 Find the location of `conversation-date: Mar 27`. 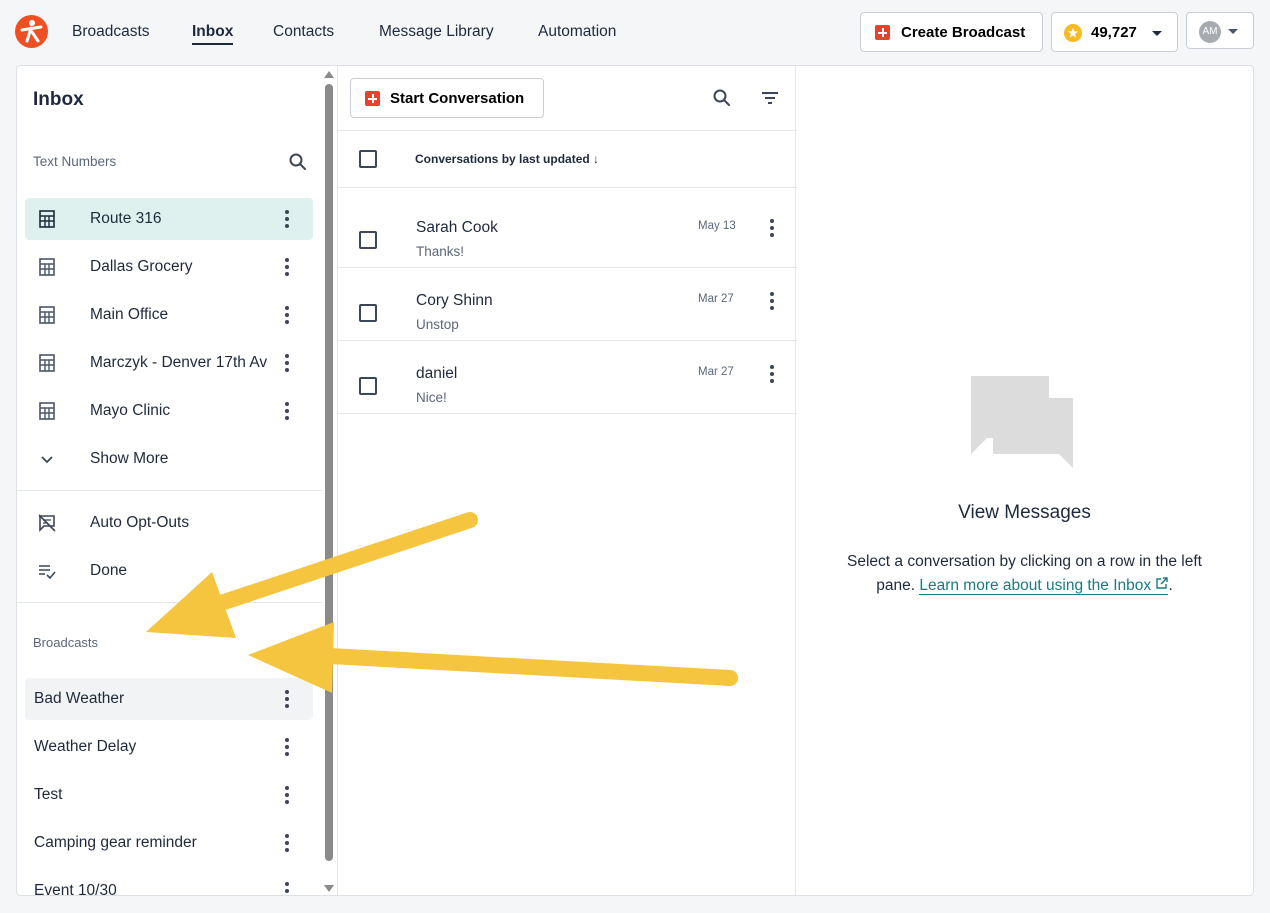

conversation-date: Mar 27 is located at coordinates (716, 299).